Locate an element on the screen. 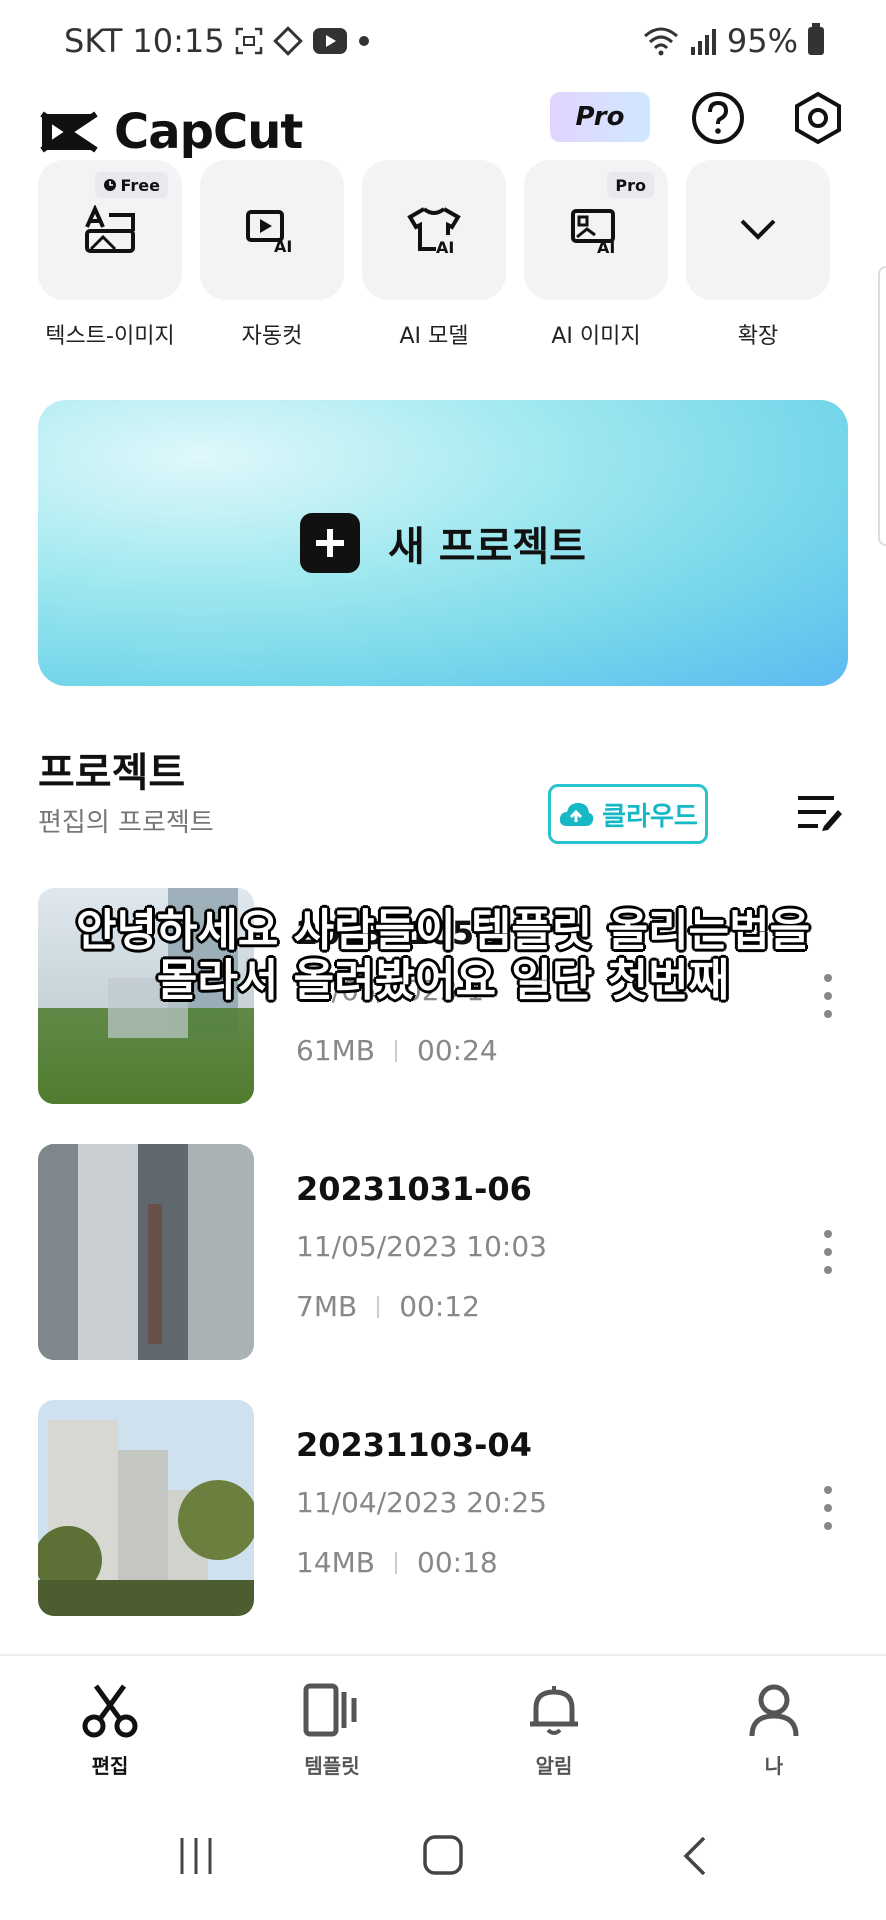  project-duration: 00:18 is located at coordinates (457, 1562).